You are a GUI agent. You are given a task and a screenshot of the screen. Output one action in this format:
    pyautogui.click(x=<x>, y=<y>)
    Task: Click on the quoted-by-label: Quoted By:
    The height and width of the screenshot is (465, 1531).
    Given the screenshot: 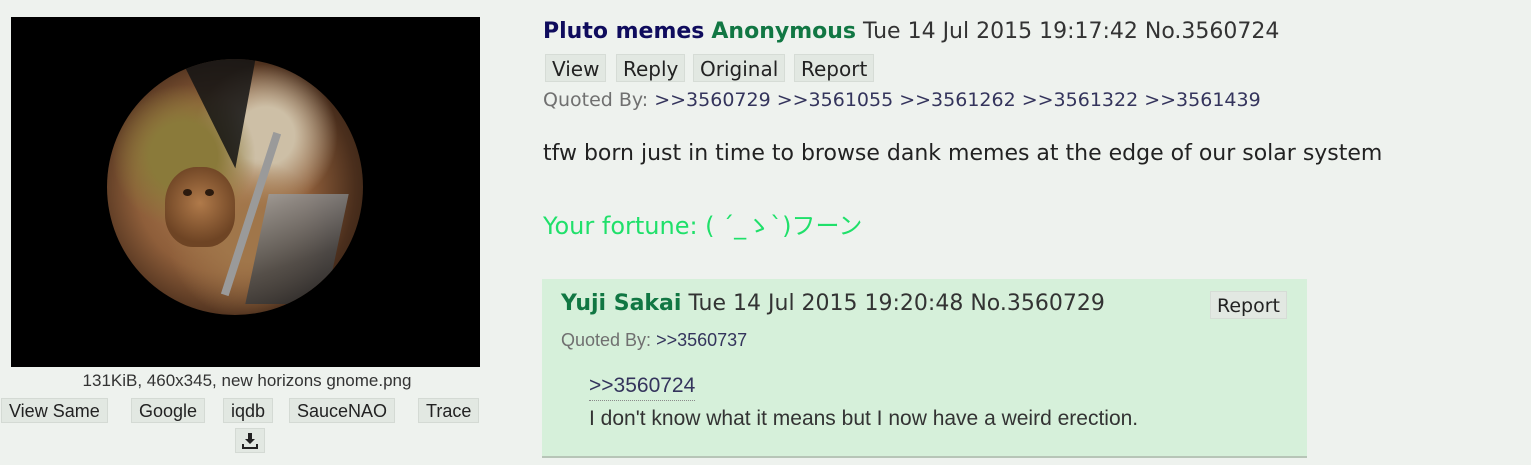 What is the action you would take?
    pyautogui.click(x=596, y=100)
    